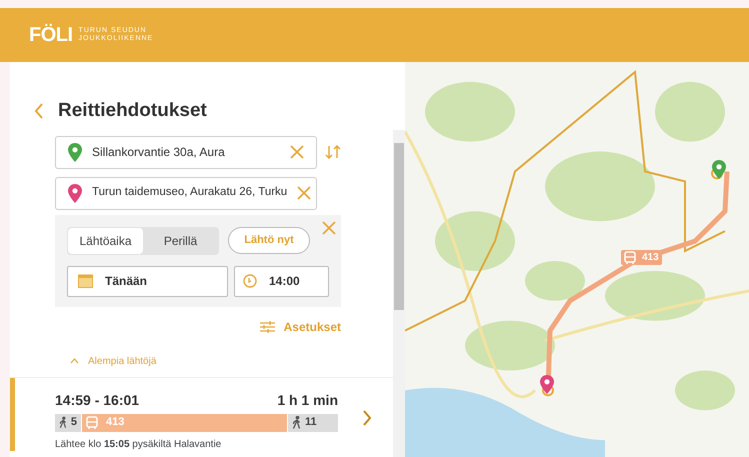 Image resolution: width=749 pixels, height=457 pixels. Describe the element at coordinates (311, 422) in the screenshot. I see `walk-minutes: 11` at that location.